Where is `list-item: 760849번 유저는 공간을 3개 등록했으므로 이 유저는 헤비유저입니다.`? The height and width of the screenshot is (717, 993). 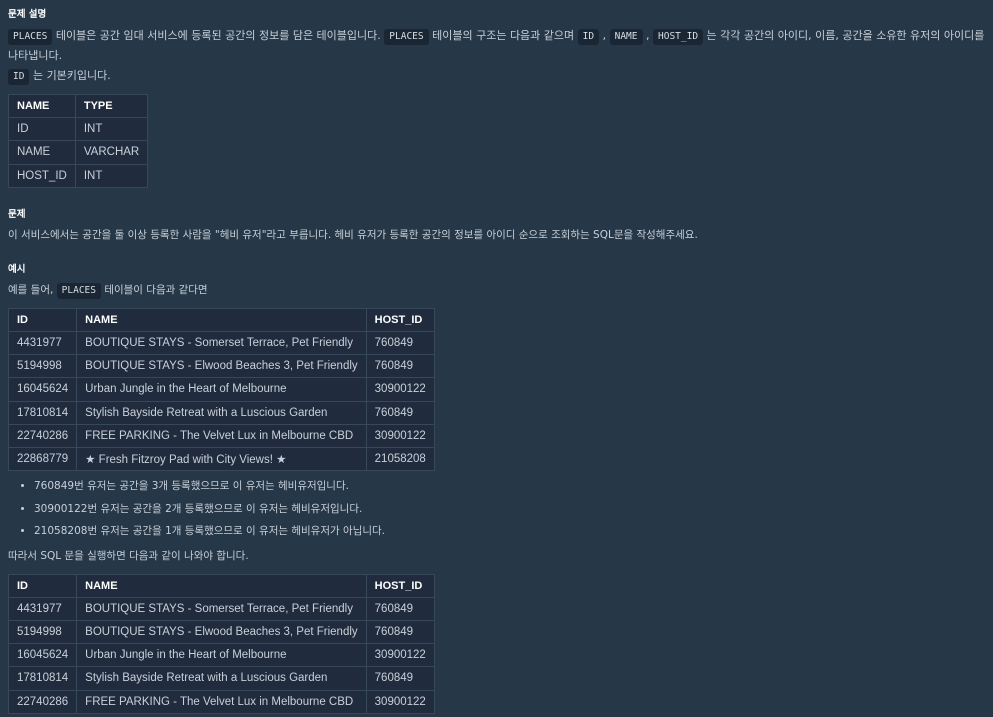 list-item: 760849번 유저는 공간을 3개 등록했으므로 이 유저는 헤비유저입니다. is located at coordinates (509, 486).